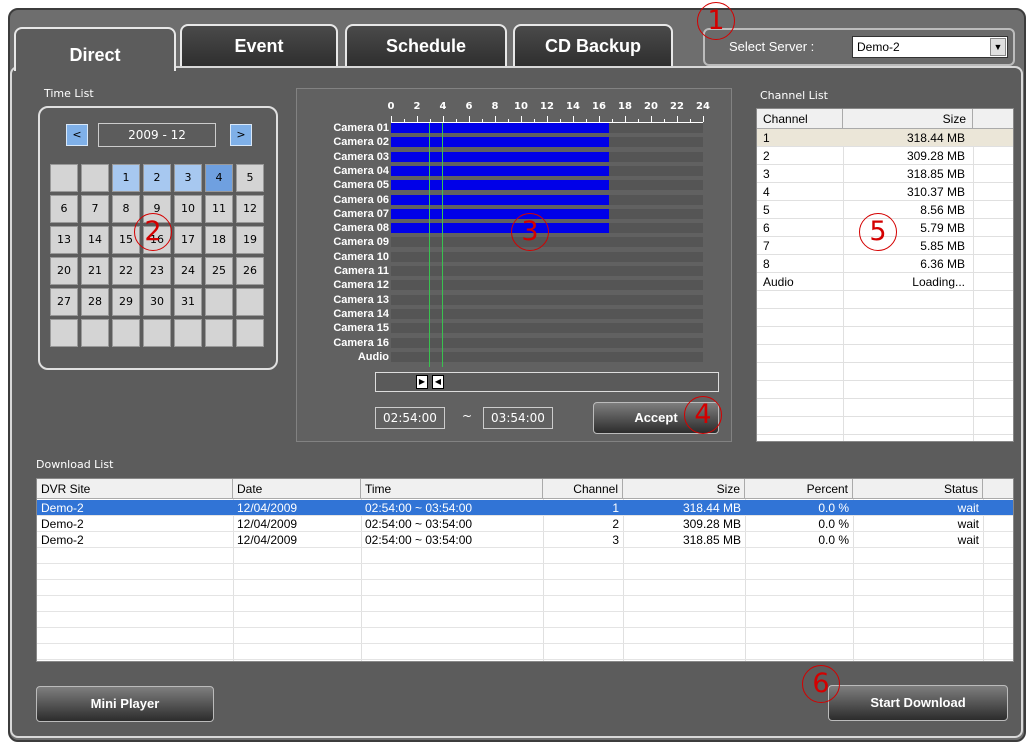 The width and height of the screenshot is (1030, 746). What do you see at coordinates (885, 156) in the screenshot?
I see `channel-row: 2 309.28 MB` at bounding box center [885, 156].